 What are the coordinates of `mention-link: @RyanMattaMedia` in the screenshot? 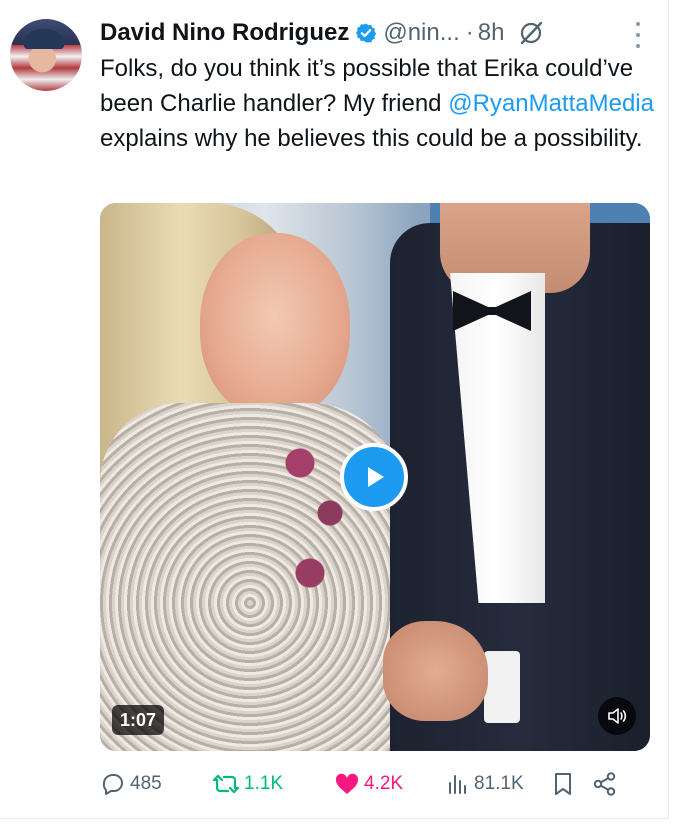 It's located at (551, 103).